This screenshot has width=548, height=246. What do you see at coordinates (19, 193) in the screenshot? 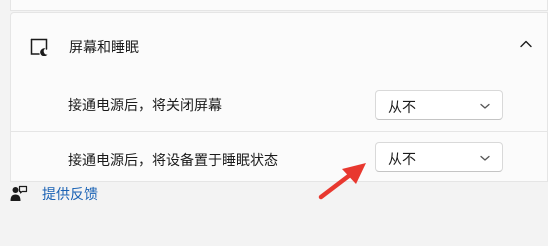
I see `feedback-person-icon` at bounding box center [19, 193].